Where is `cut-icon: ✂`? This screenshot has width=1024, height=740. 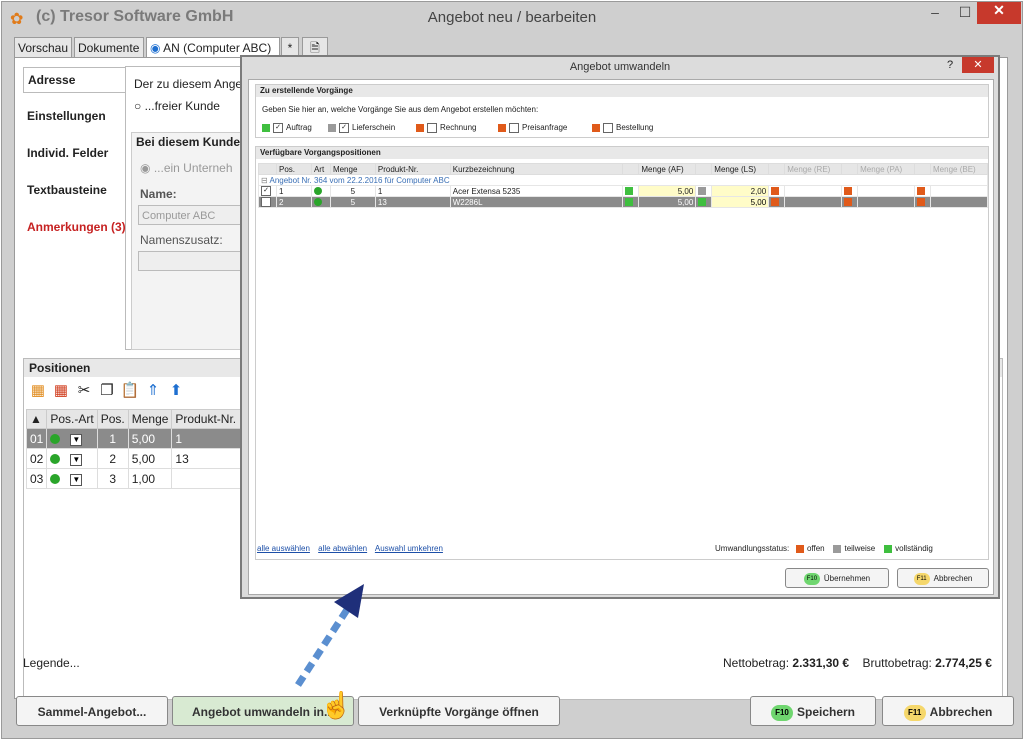
cut-icon: ✂ is located at coordinates (84, 391).